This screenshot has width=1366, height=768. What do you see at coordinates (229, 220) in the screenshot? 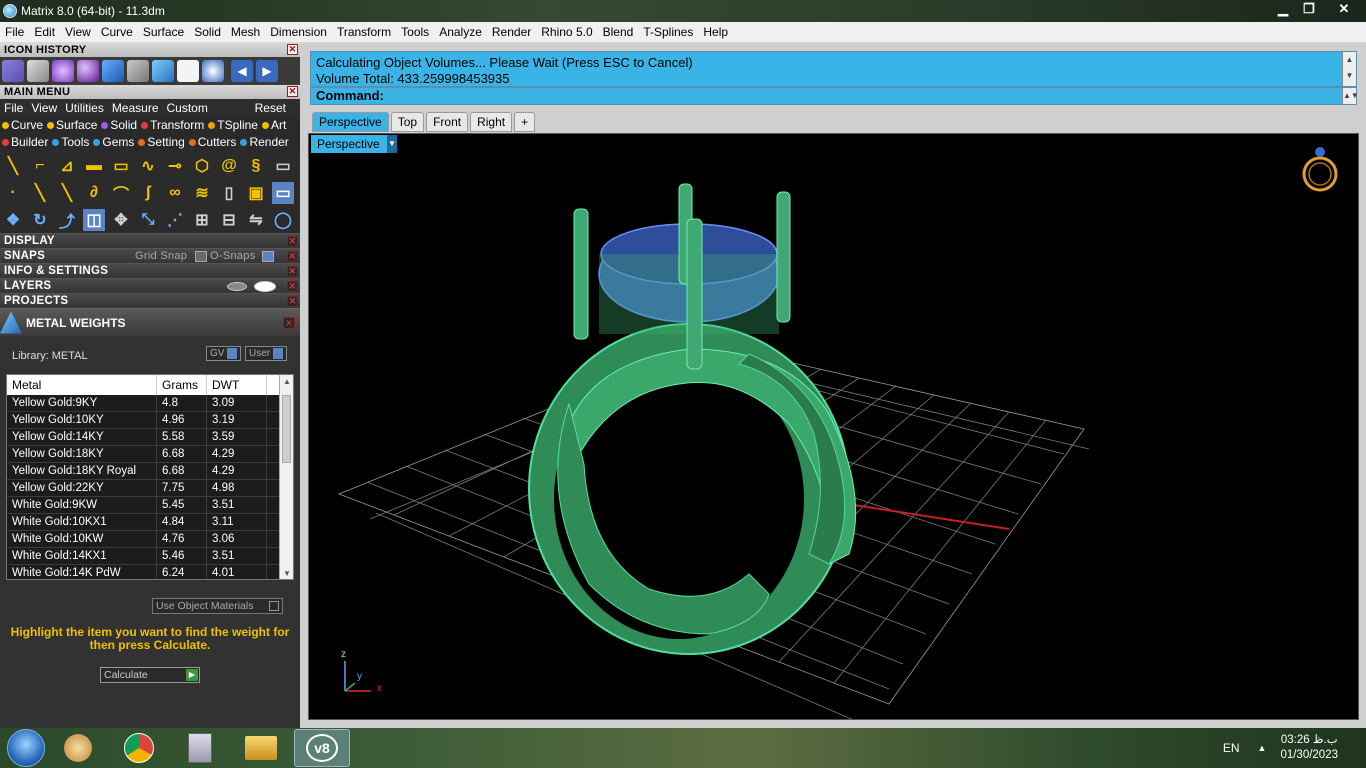
I see `ungroup-icon: ⊟` at bounding box center [229, 220].